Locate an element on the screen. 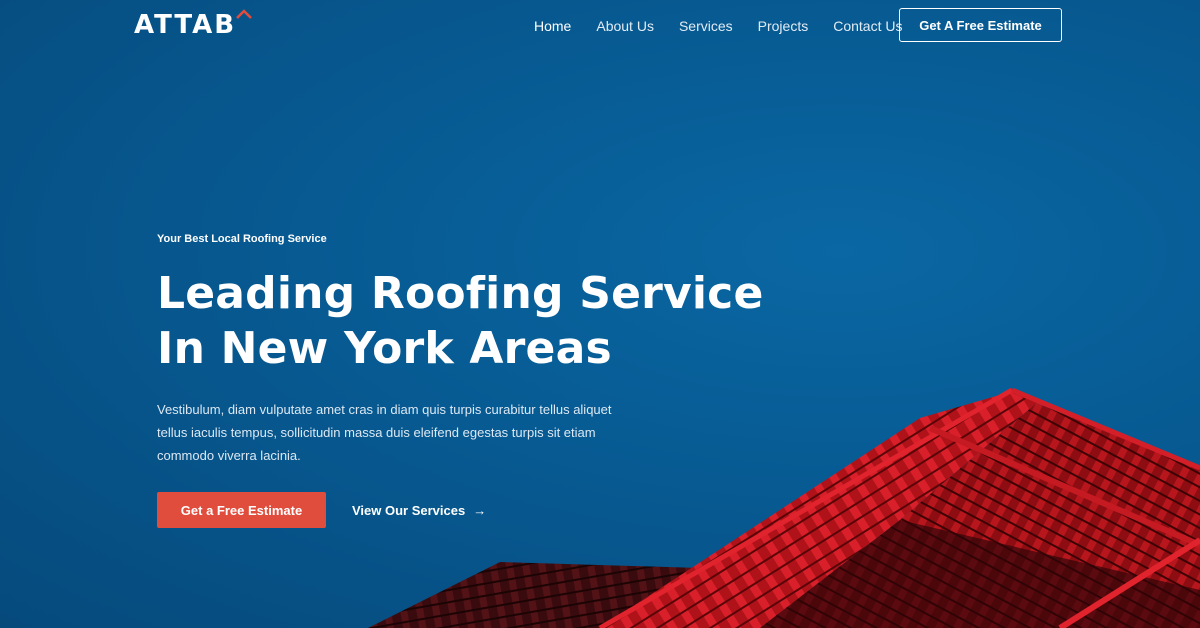 The image size is (1200, 628). nav-item-contact-us: Contact Us is located at coordinates (867, 26).